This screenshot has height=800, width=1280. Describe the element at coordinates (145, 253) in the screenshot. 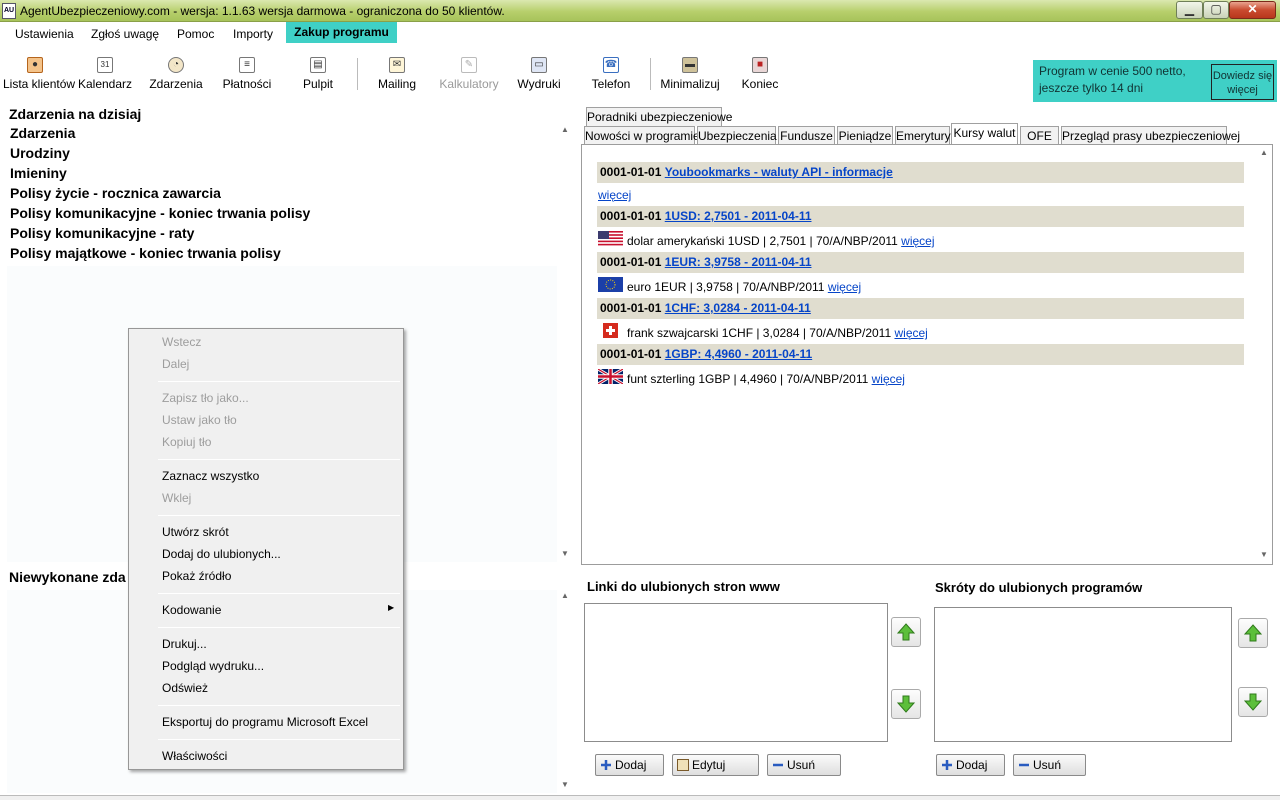

I see `event-item: Polisy majątkowe - koniec trwania polisy` at that location.